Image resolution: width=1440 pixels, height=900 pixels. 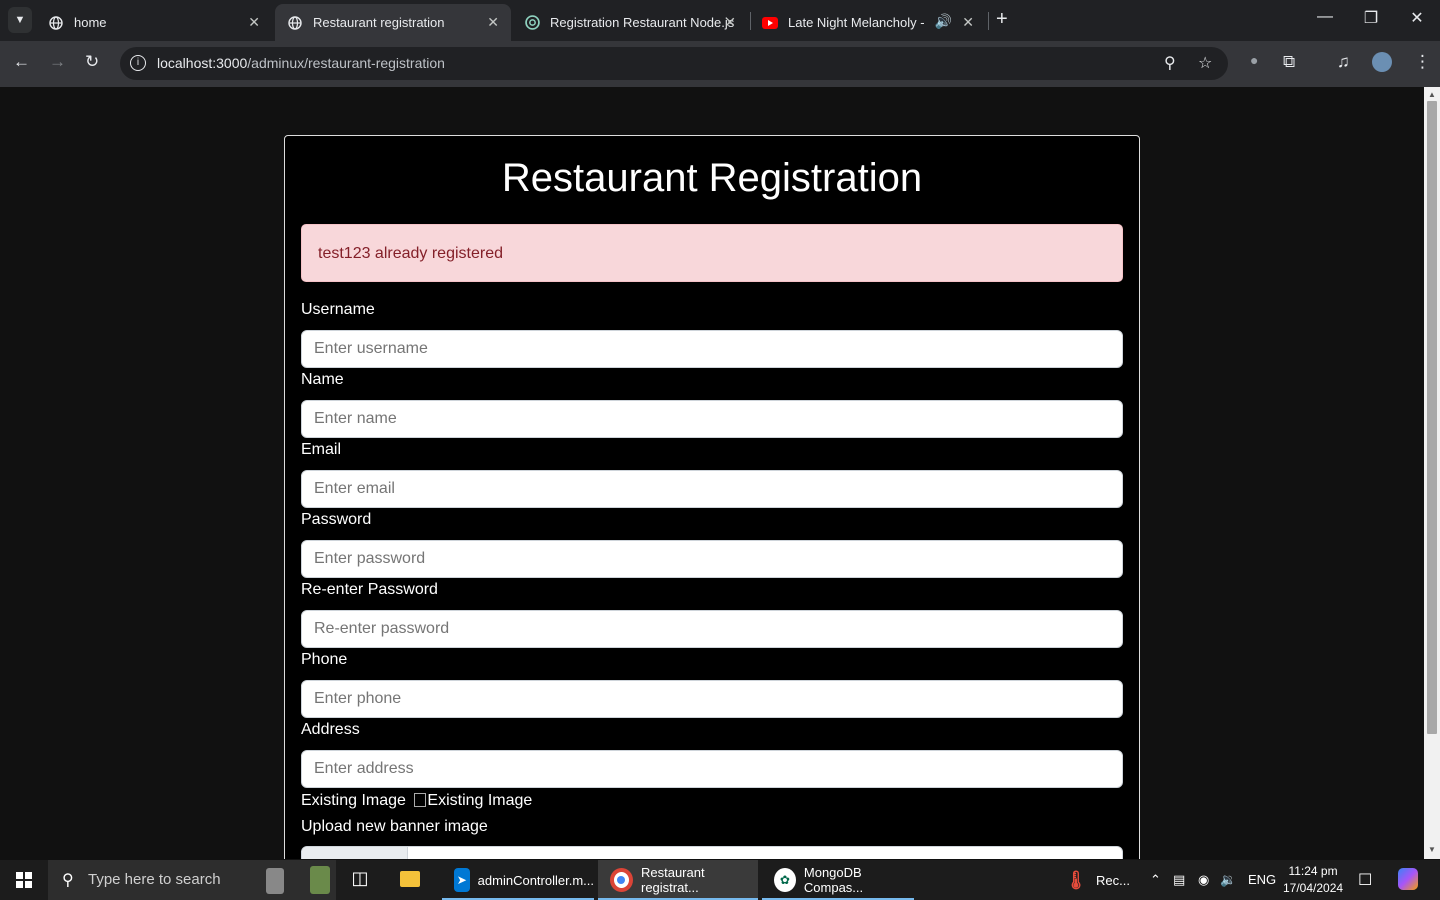 What do you see at coordinates (346, 63) in the screenshot?
I see `url-path: /adminux/restaurant-registration` at bounding box center [346, 63].